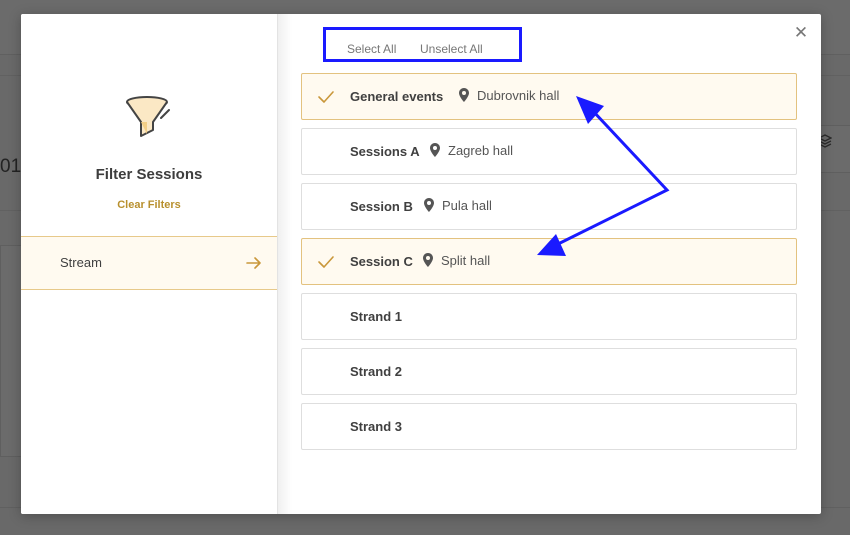 The width and height of the screenshot is (850, 535). I want to click on unselect-all-button: Unselect All, so click(451, 49).